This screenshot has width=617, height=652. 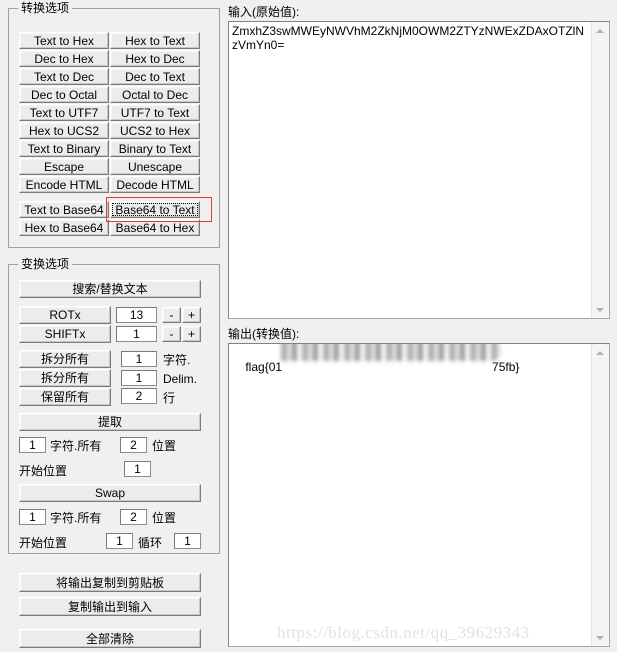 What do you see at coordinates (119, 541) in the screenshot?
I see `input-swap-start: 1` at bounding box center [119, 541].